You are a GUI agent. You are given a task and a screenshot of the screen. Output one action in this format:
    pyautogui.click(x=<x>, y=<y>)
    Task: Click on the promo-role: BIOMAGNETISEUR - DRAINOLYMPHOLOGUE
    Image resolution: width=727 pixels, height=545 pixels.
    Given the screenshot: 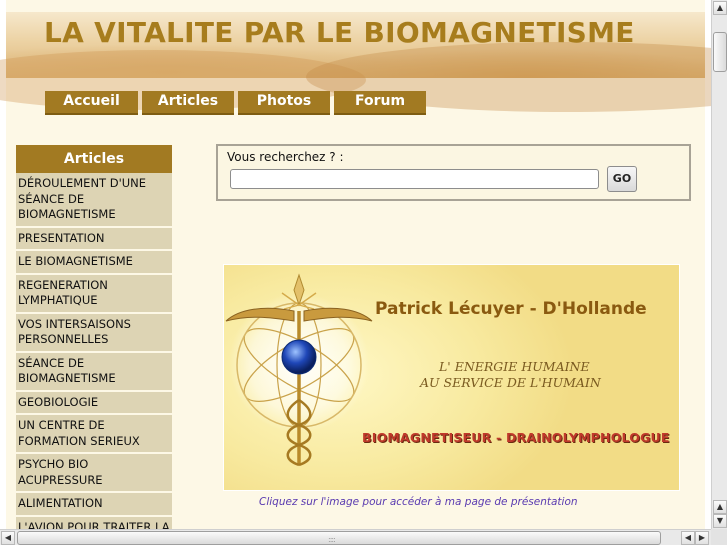 What is the action you would take?
    pyautogui.click(x=516, y=437)
    